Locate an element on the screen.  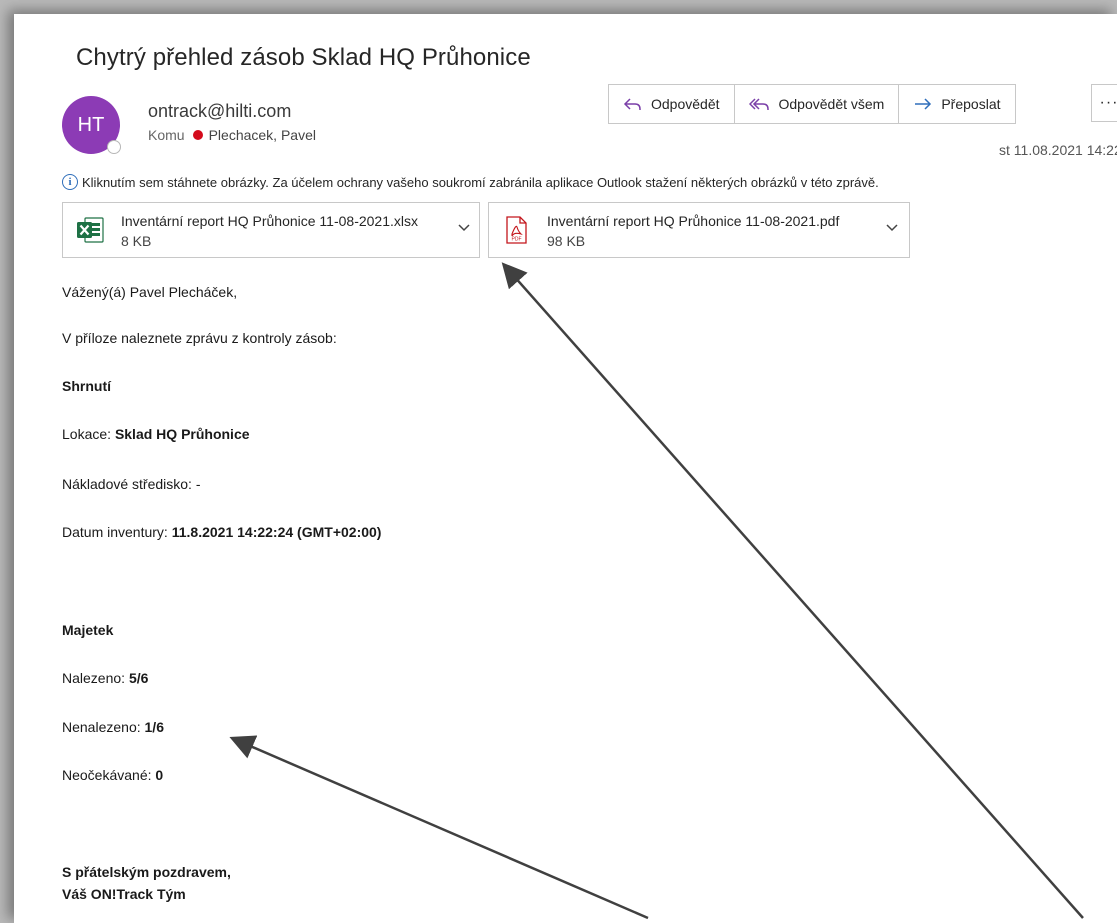
location-label: Lokace: is located at coordinates (88, 434).